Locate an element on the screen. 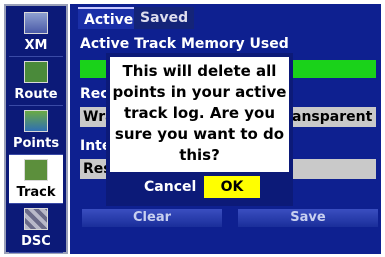  points-map-icon is located at coordinates (36, 121).